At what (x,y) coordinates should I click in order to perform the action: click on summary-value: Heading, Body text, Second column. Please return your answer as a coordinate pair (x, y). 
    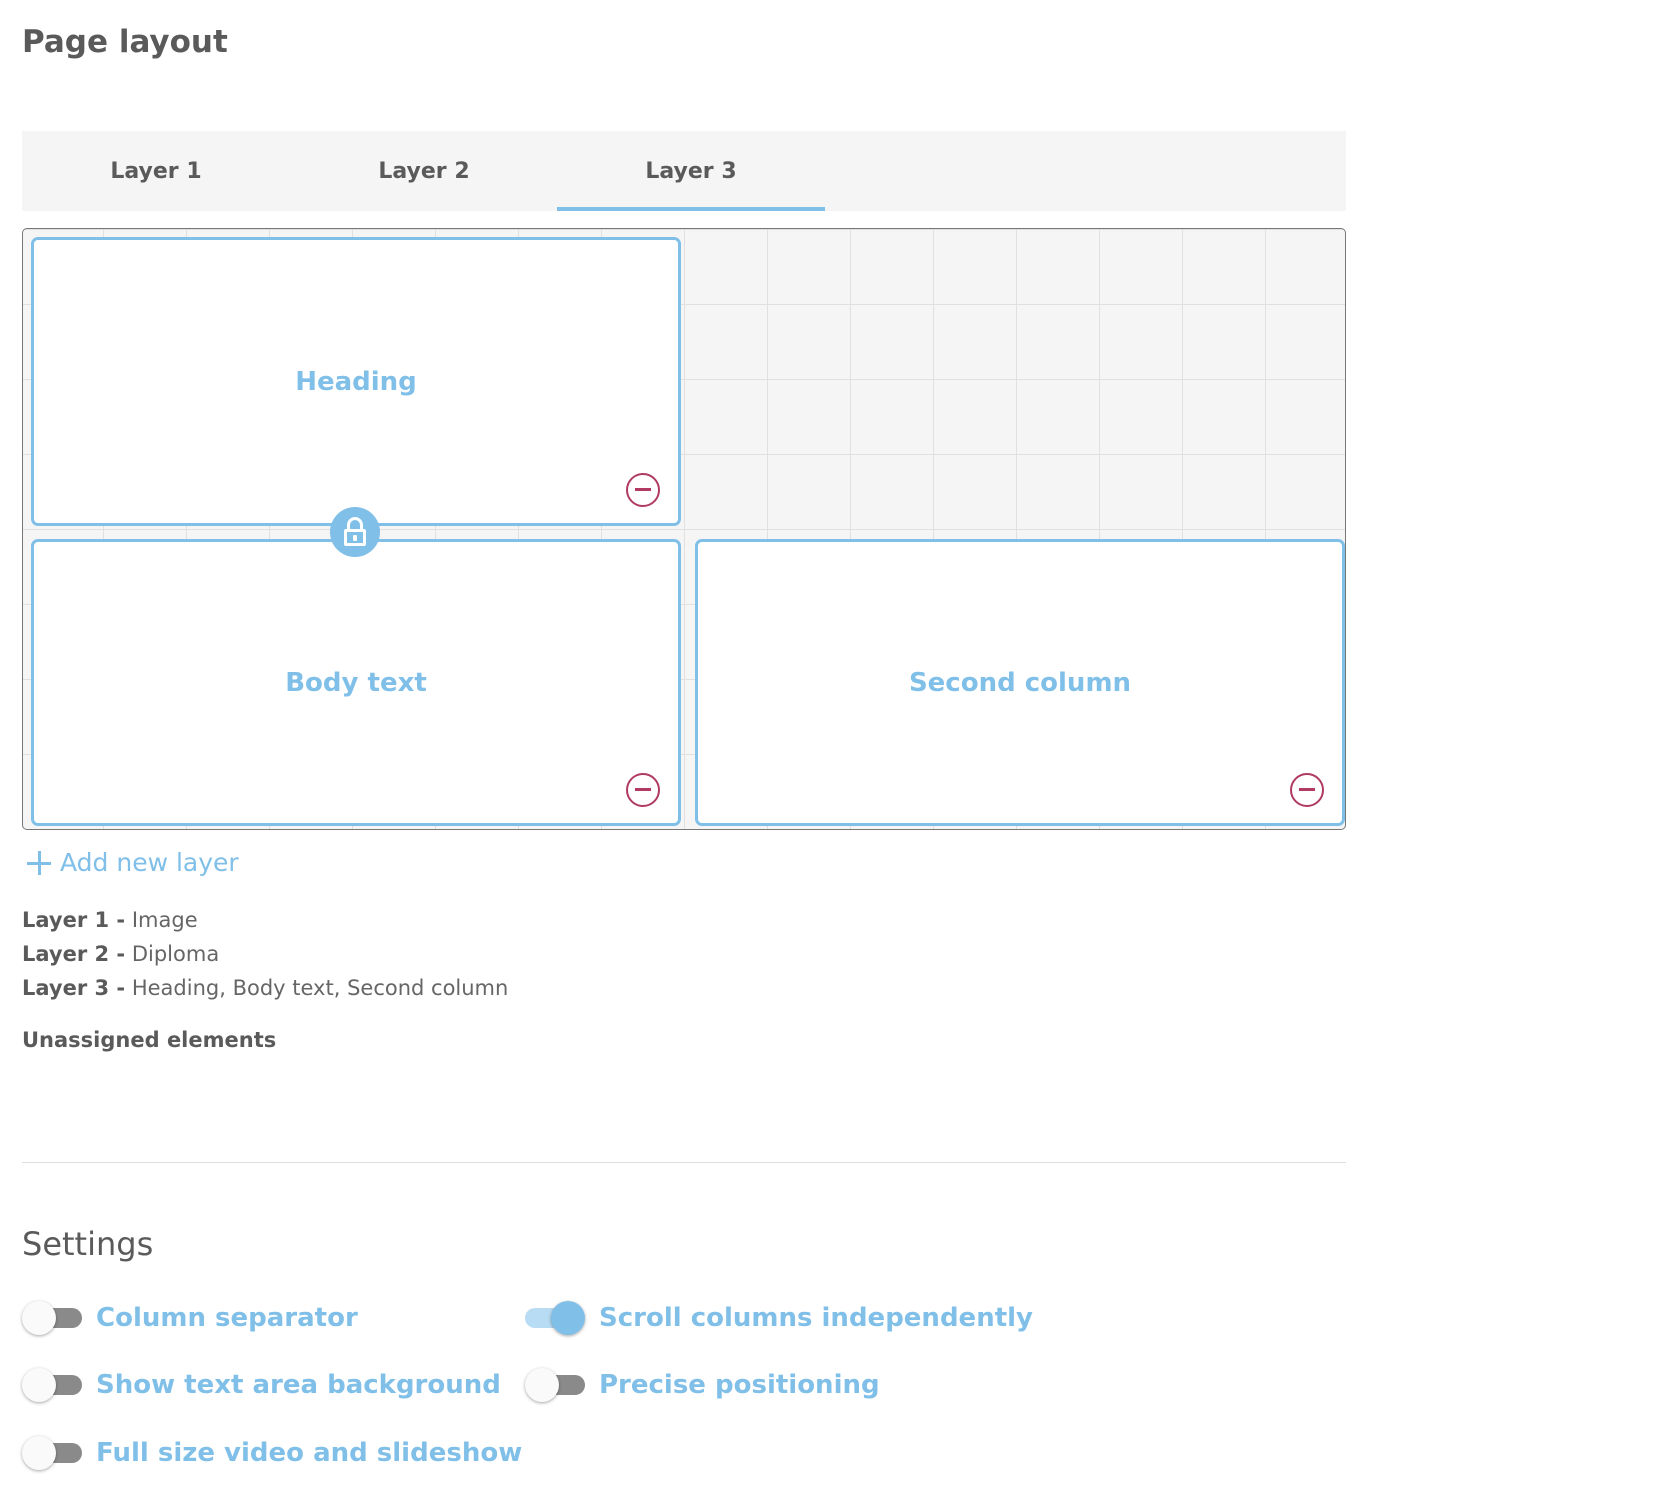
    Looking at the image, I should click on (320, 988).